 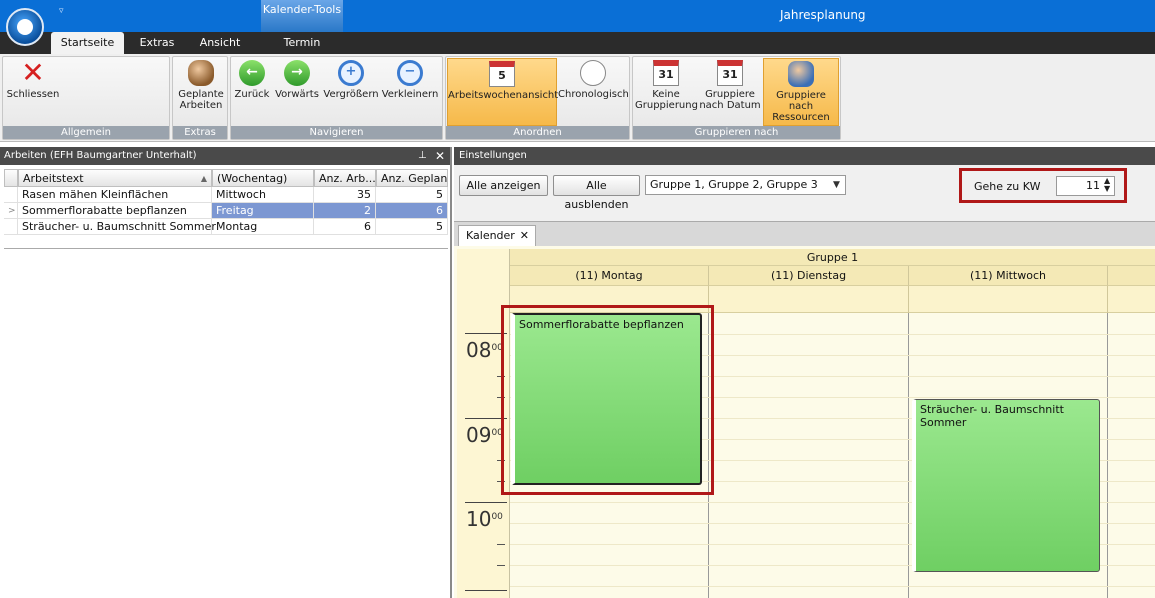 What do you see at coordinates (484, 519) in the screenshot?
I see `hour-label-10: 1000` at bounding box center [484, 519].